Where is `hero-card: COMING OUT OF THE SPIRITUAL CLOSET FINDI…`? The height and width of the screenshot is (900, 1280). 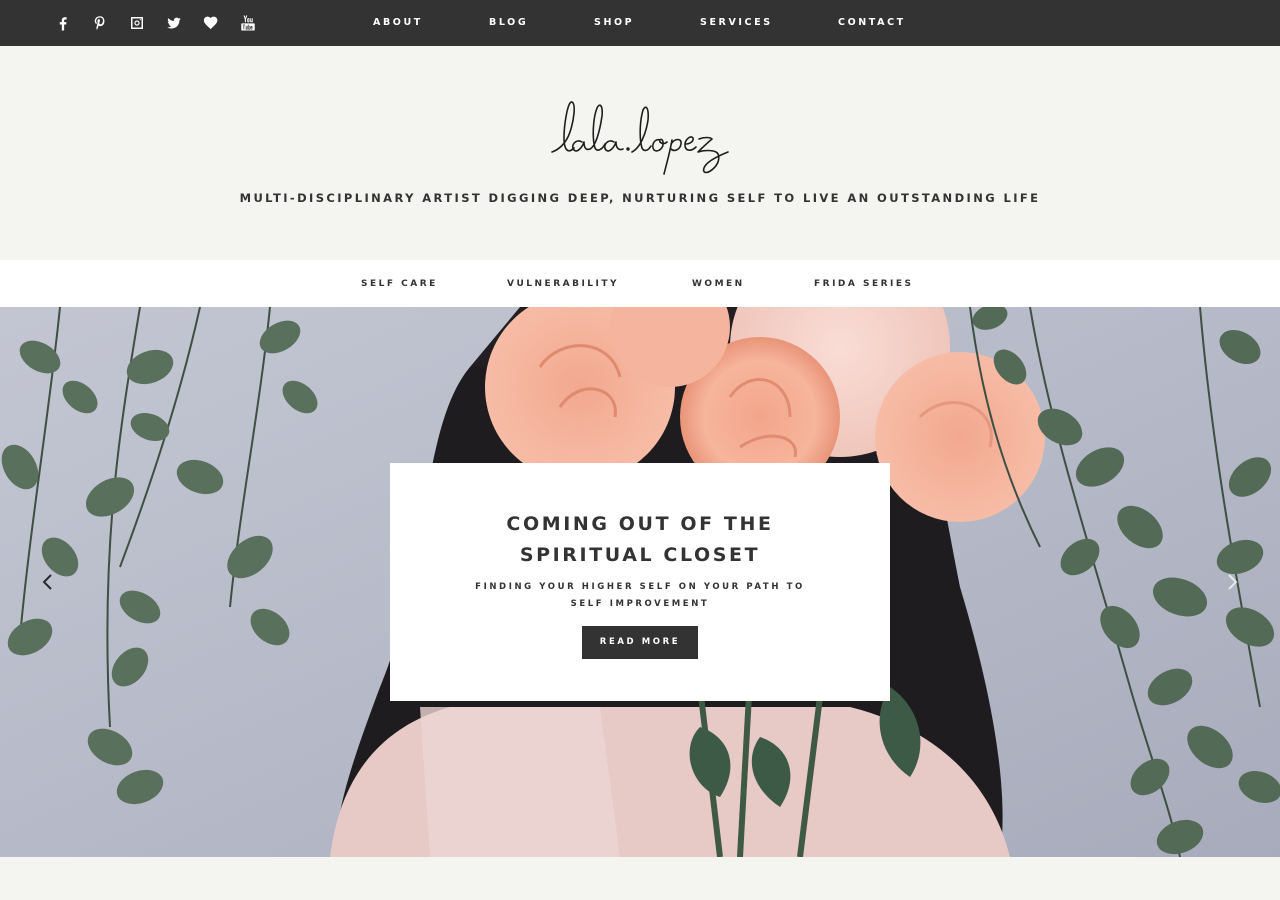 hero-card: COMING OUT OF THE SPIRITUAL CLOSET FINDI… is located at coordinates (640, 582).